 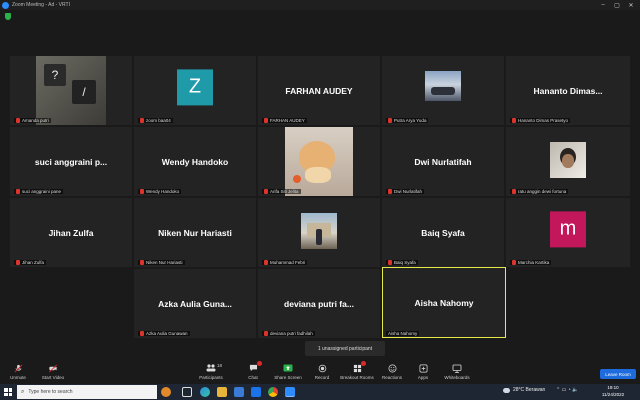 I want to click on breakout-rooms-button: Breakout Rooms, so click(x=357, y=370).